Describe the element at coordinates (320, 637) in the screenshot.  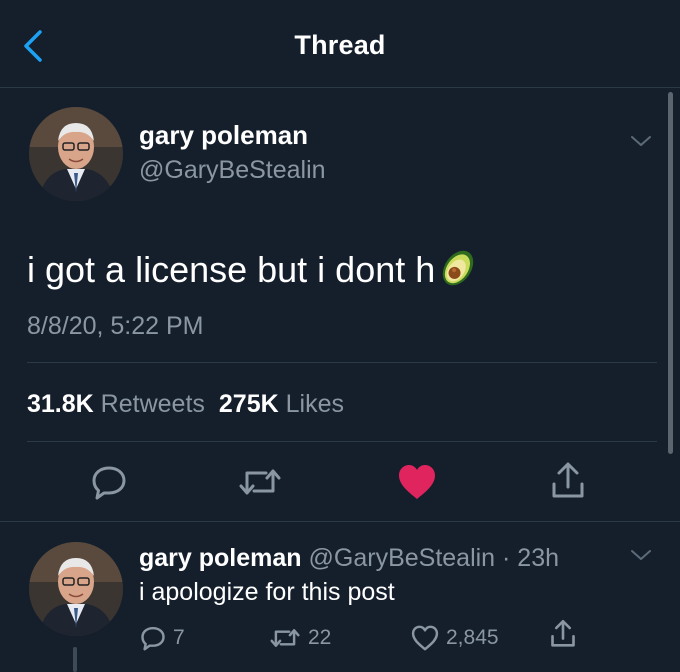
I see `reply-retweet-count: 22` at that location.